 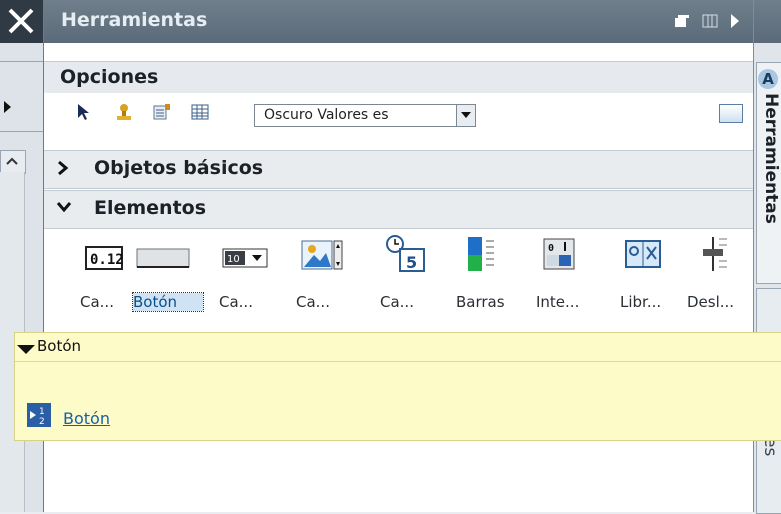 I want to click on svg-text: 10, so click(x=233, y=259).